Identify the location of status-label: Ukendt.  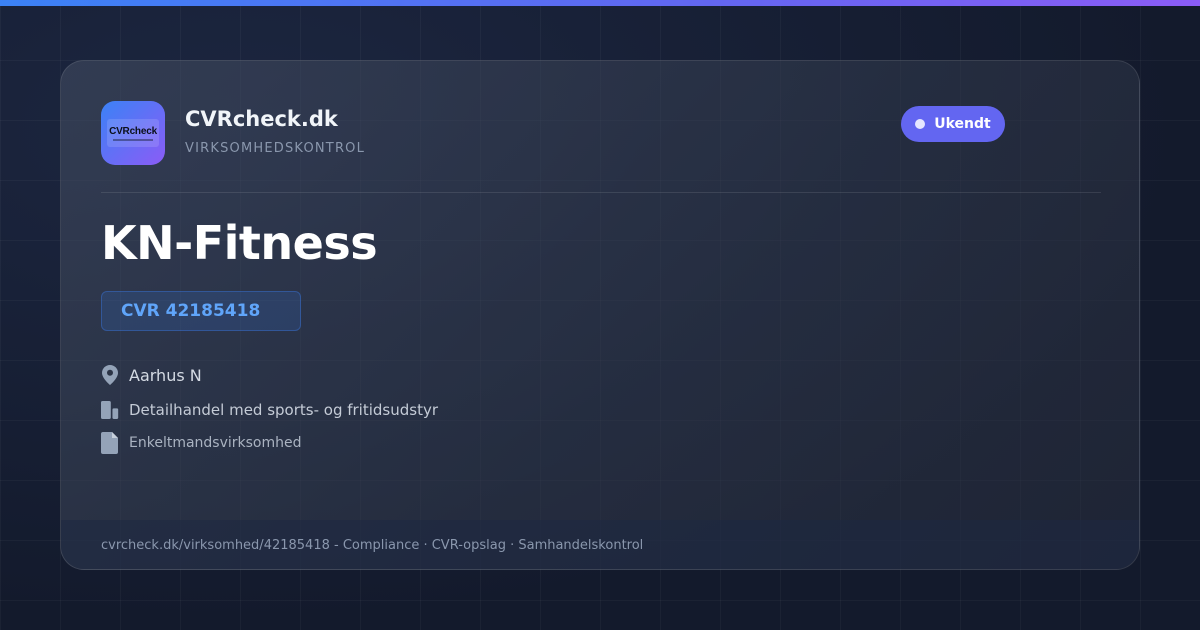
(962, 124).